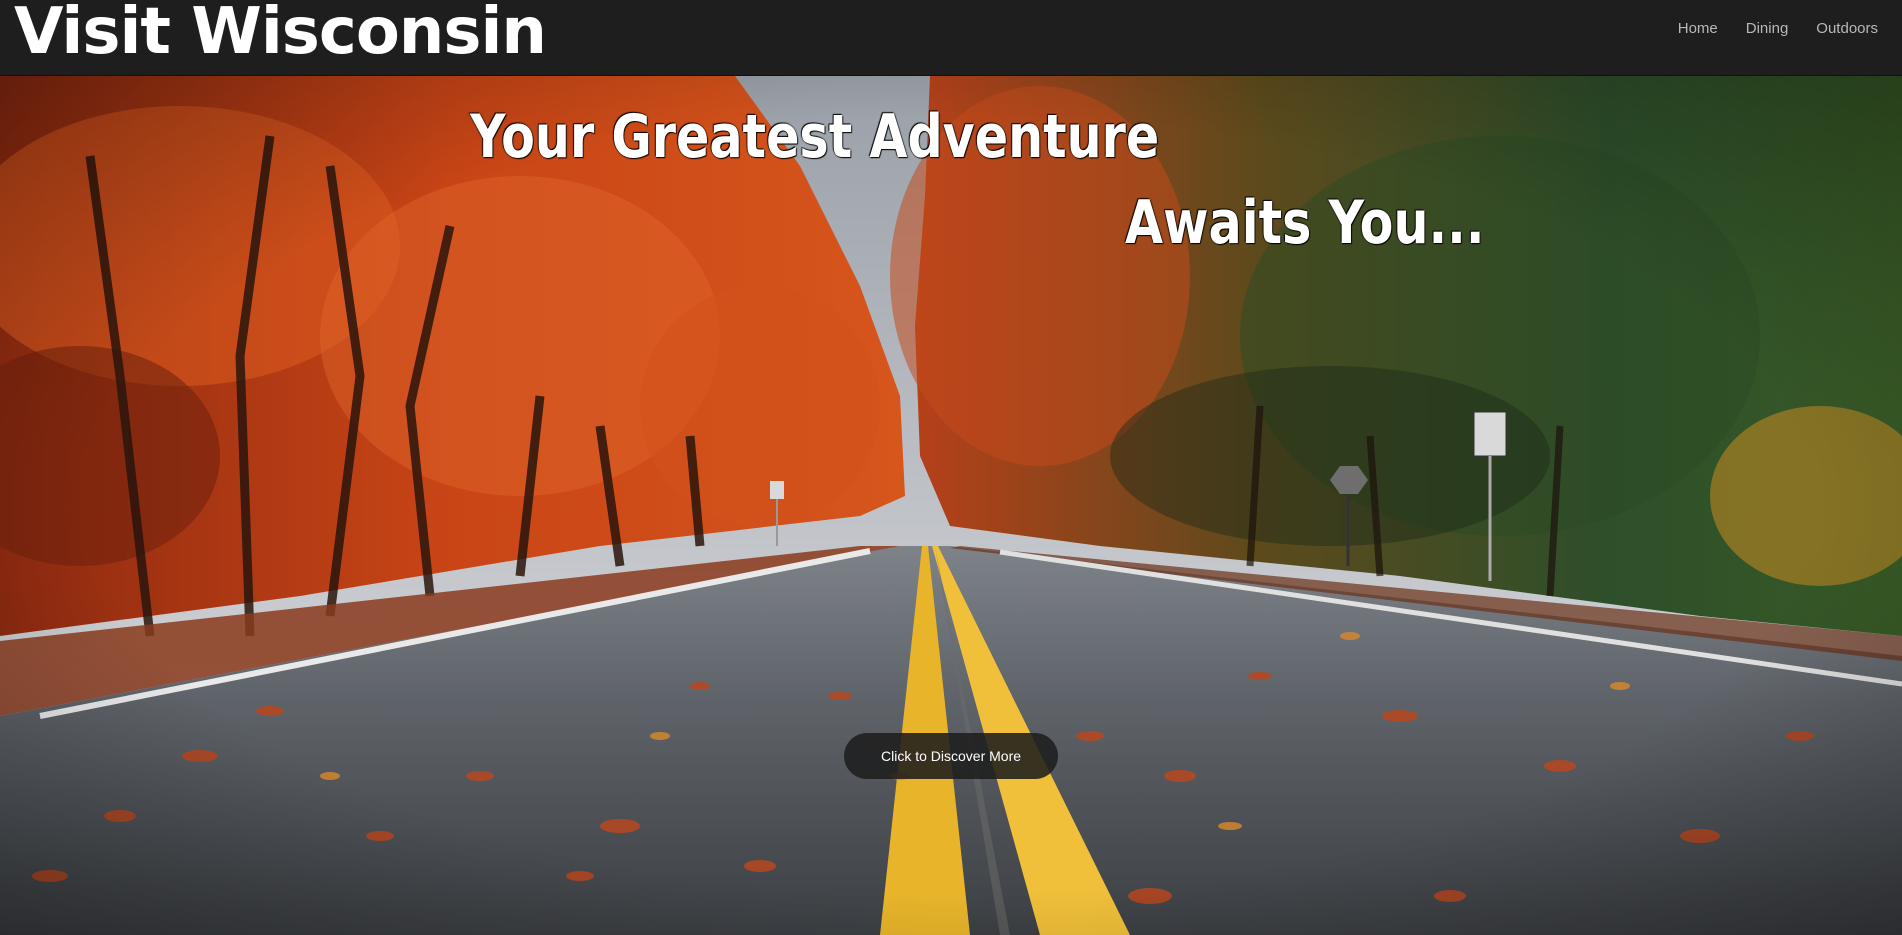 This screenshot has height=935, width=1902. Describe the element at coordinates (1767, 28) in the screenshot. I see `nav-link-dining: Dining` at that location.